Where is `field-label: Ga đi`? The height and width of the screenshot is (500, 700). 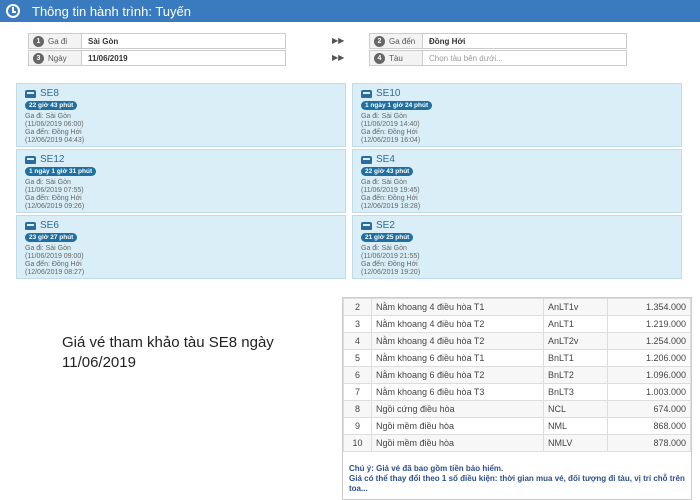
field-label: Ga đi is located at coordinates (58, 41).